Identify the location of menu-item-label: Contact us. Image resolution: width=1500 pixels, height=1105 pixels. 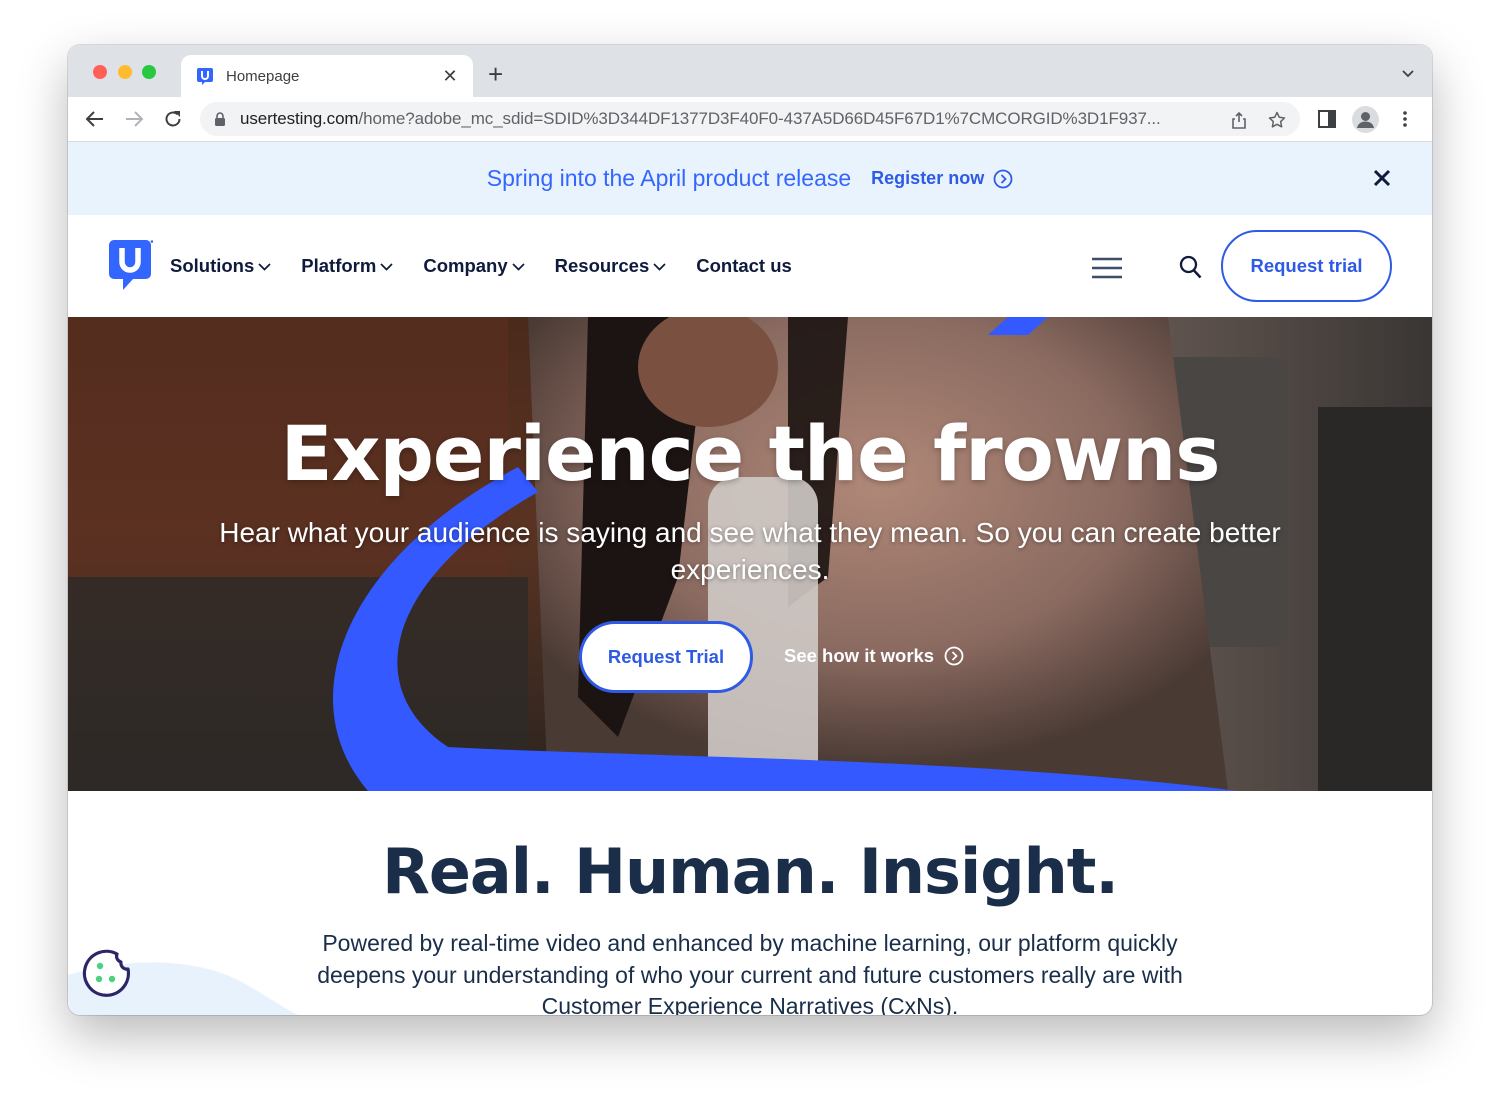
(744, 265).